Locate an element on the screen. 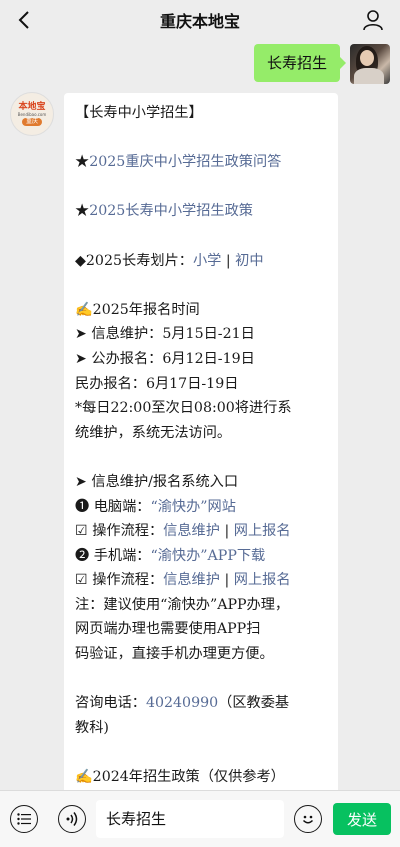 The image size is (400, 847). middle-school-link: 初中 is located at coordinates (249, 261).